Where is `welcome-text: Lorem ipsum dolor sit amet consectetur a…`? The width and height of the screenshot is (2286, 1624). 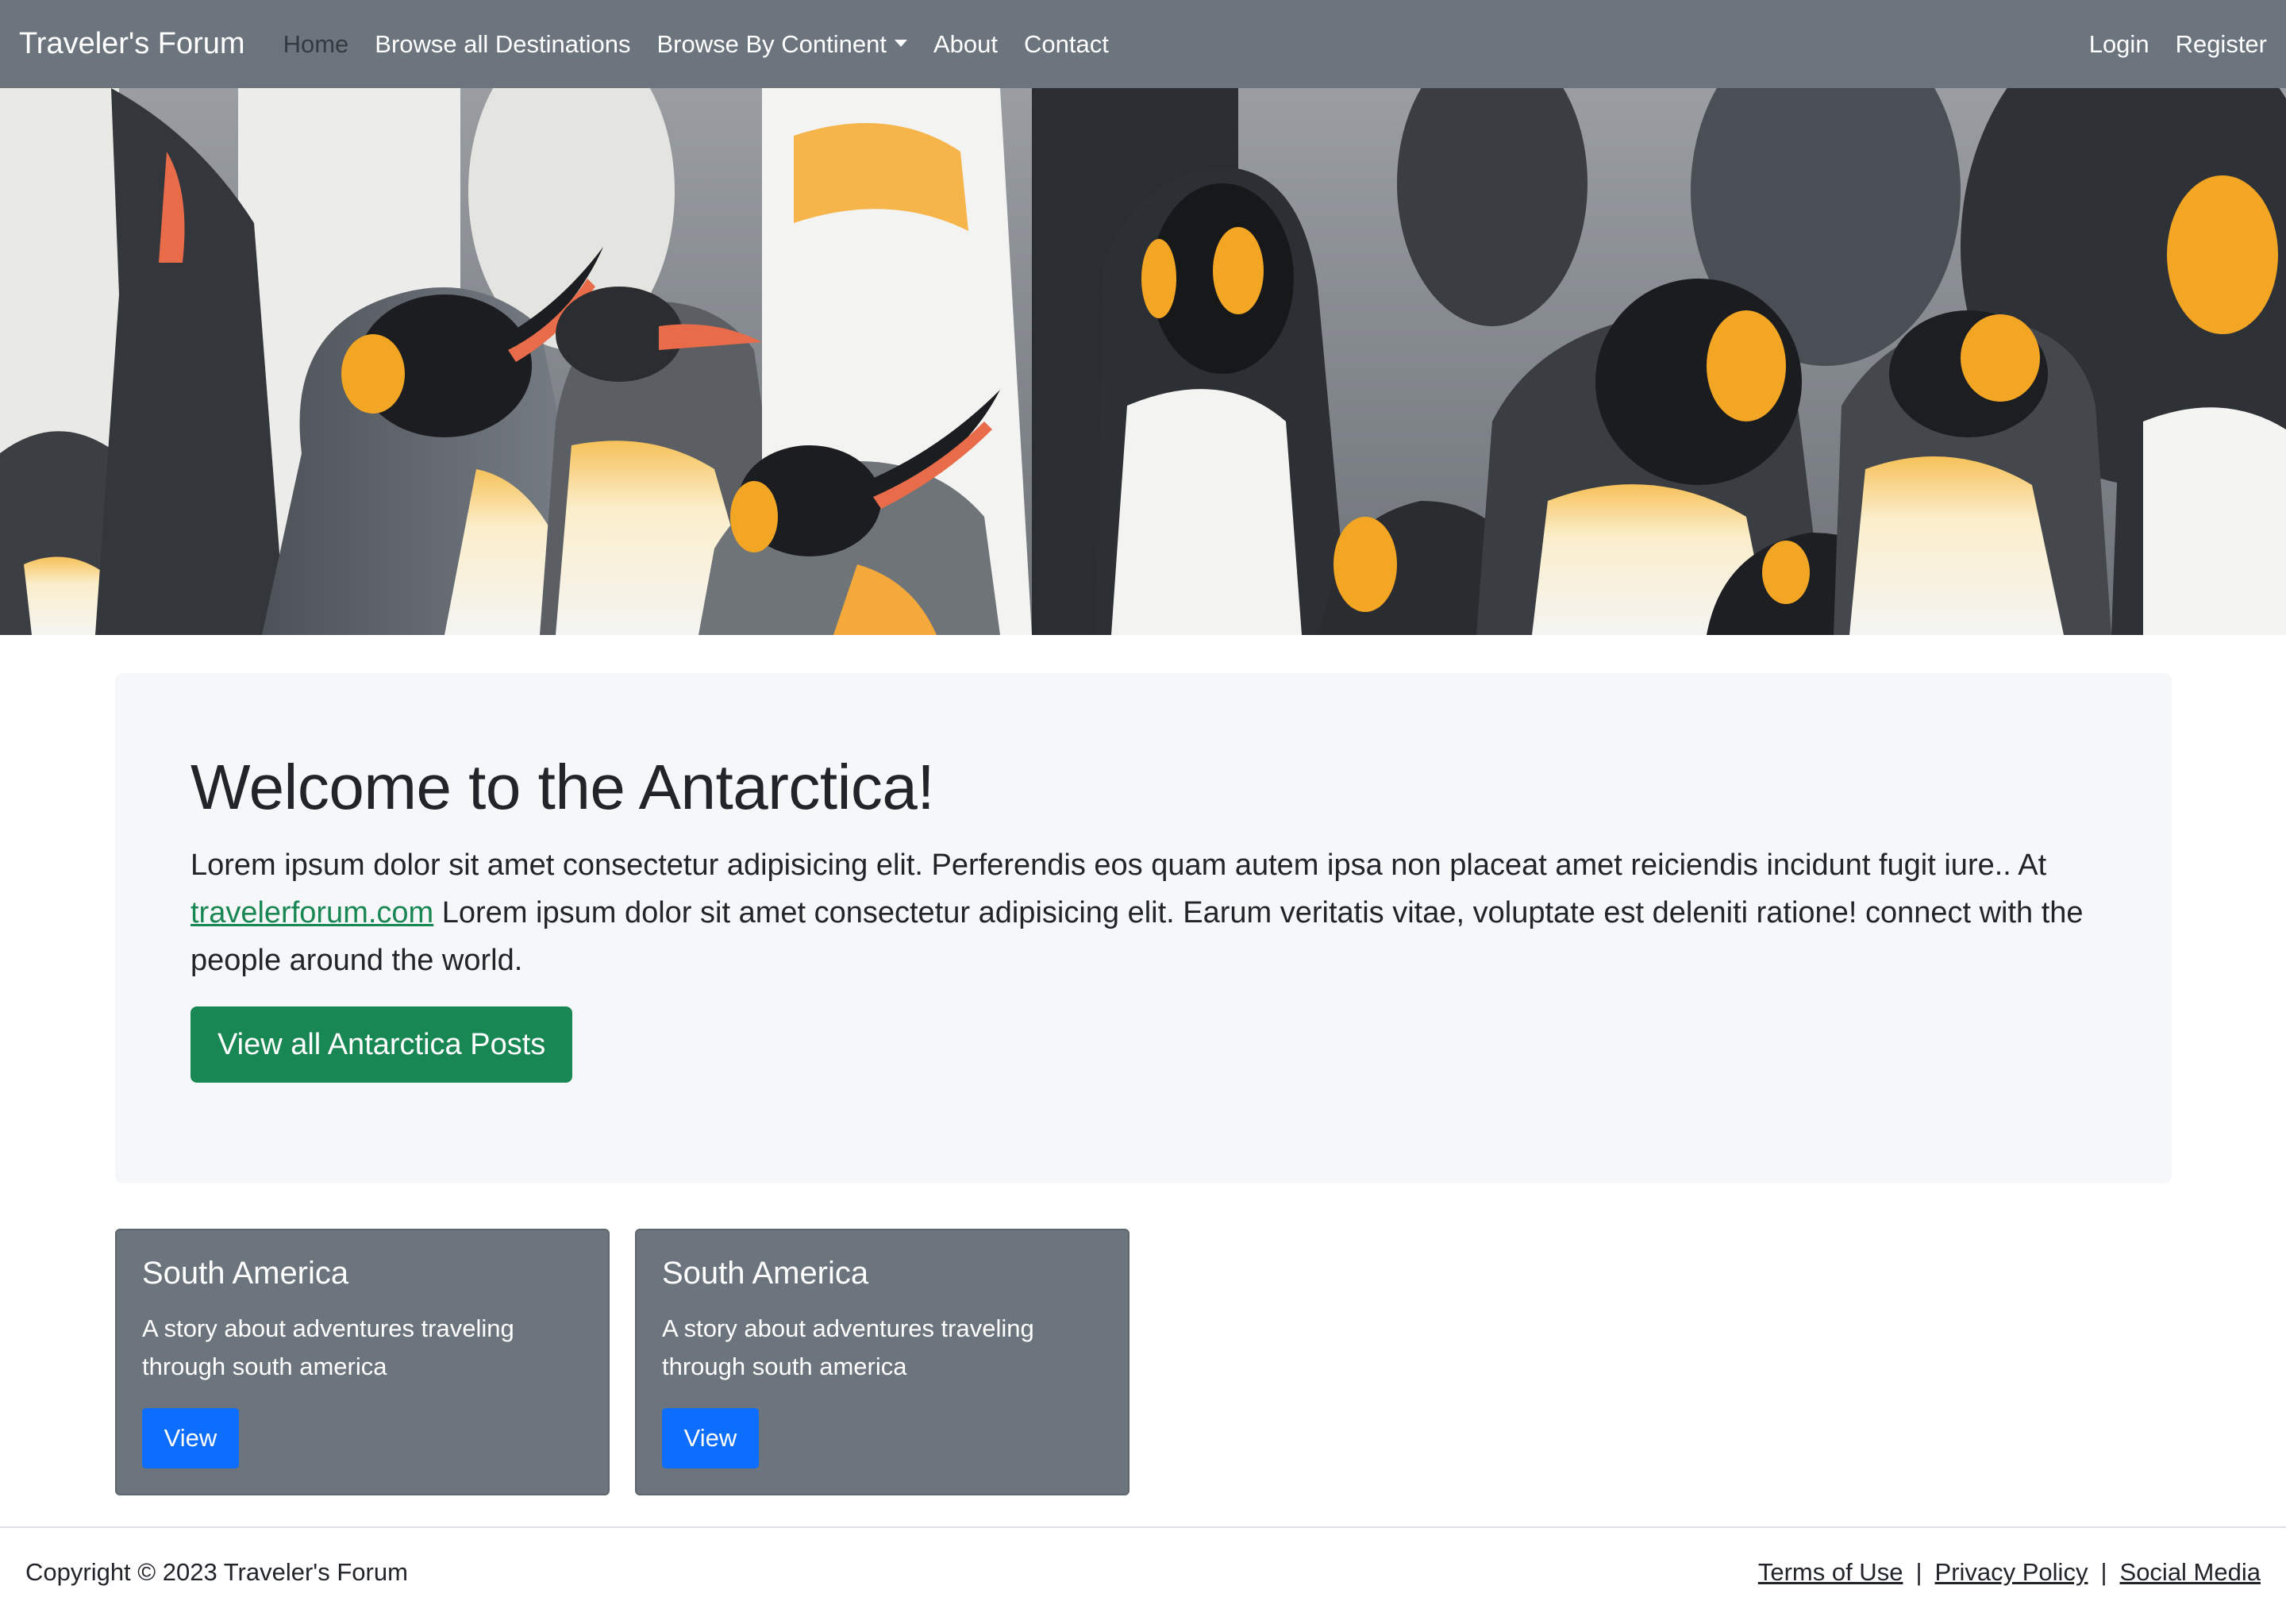 welcome-text: Lorem ipsum dolor sit amet consectetur a… is located at coordinates (1150, 912).